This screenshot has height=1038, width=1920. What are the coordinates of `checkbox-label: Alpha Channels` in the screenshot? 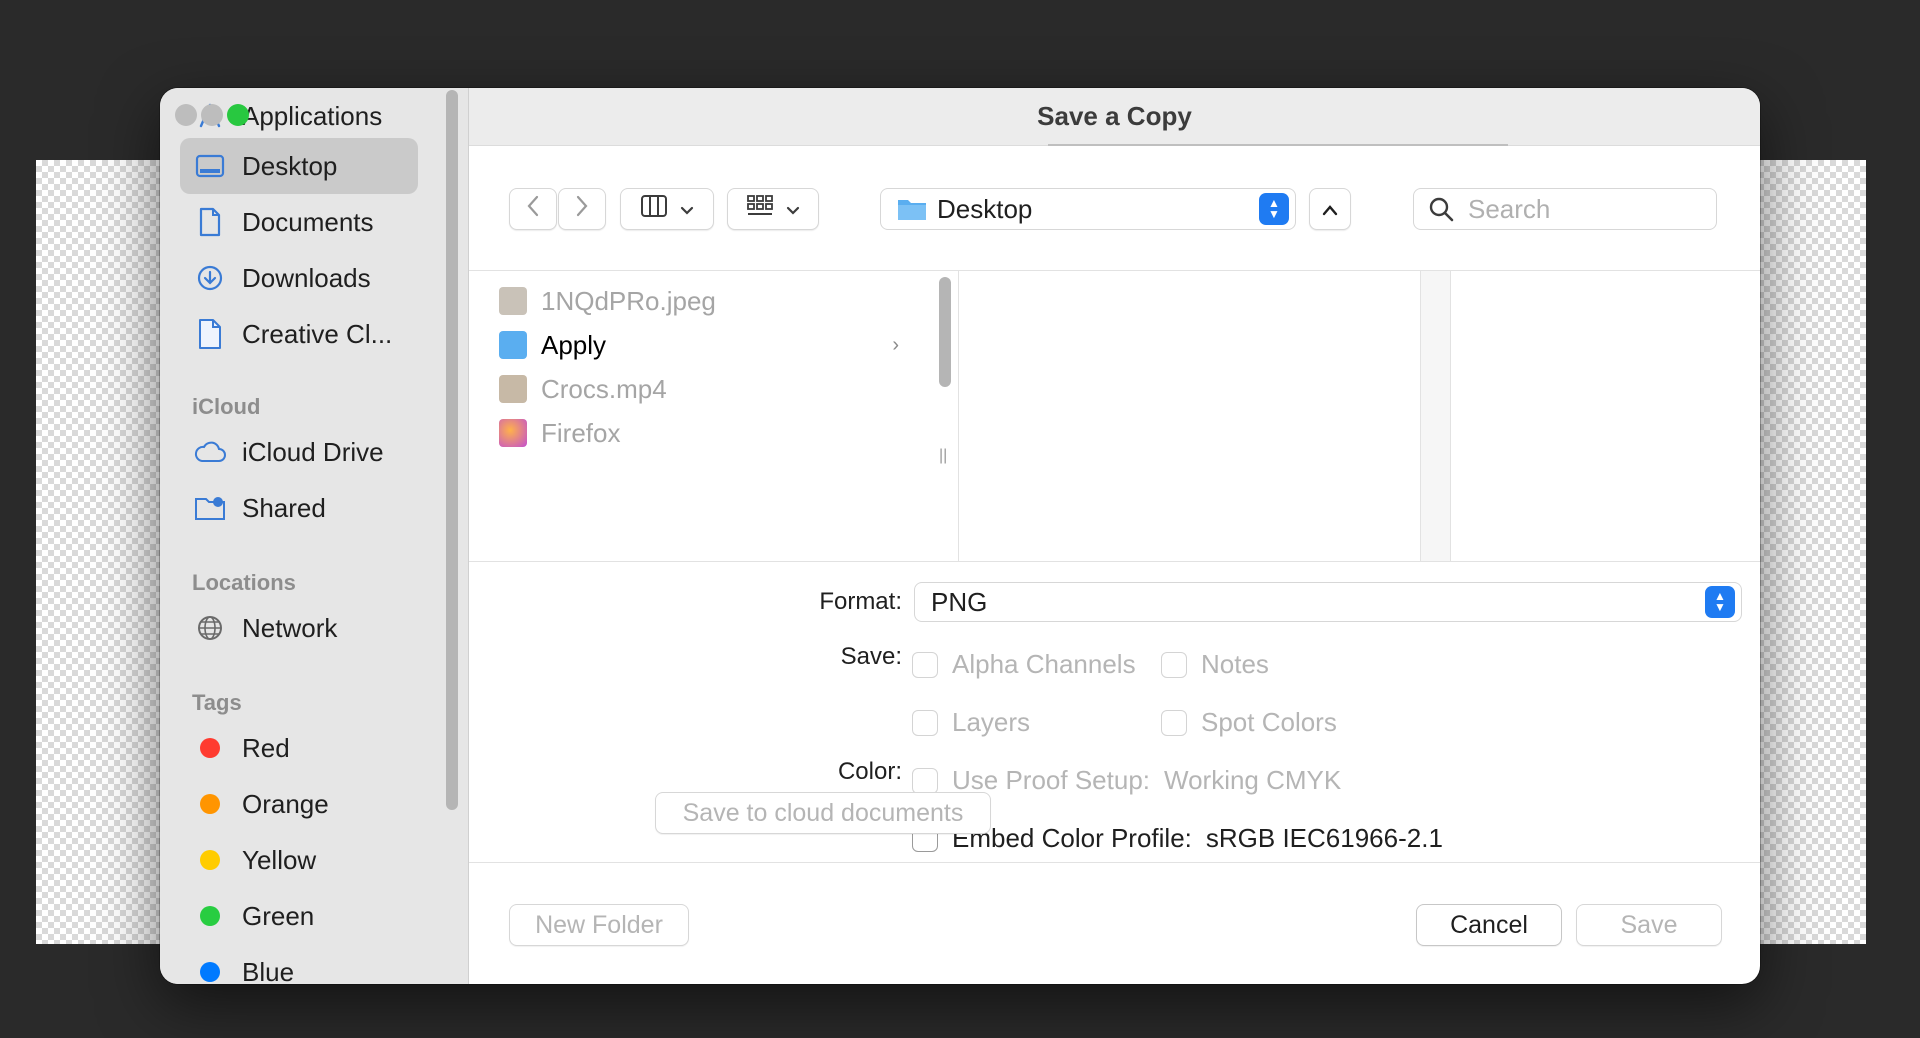 It's located at (1044, 664).